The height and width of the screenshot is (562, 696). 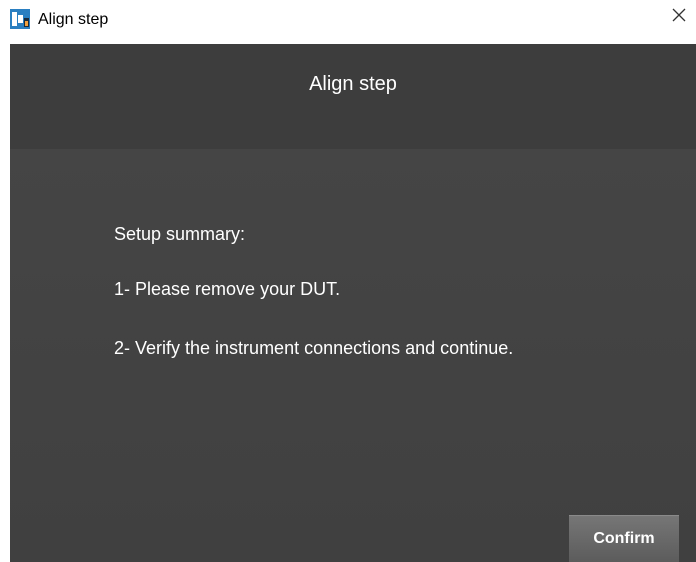 I want to click on dialog-title: Align step, so click(x=353, y=84).